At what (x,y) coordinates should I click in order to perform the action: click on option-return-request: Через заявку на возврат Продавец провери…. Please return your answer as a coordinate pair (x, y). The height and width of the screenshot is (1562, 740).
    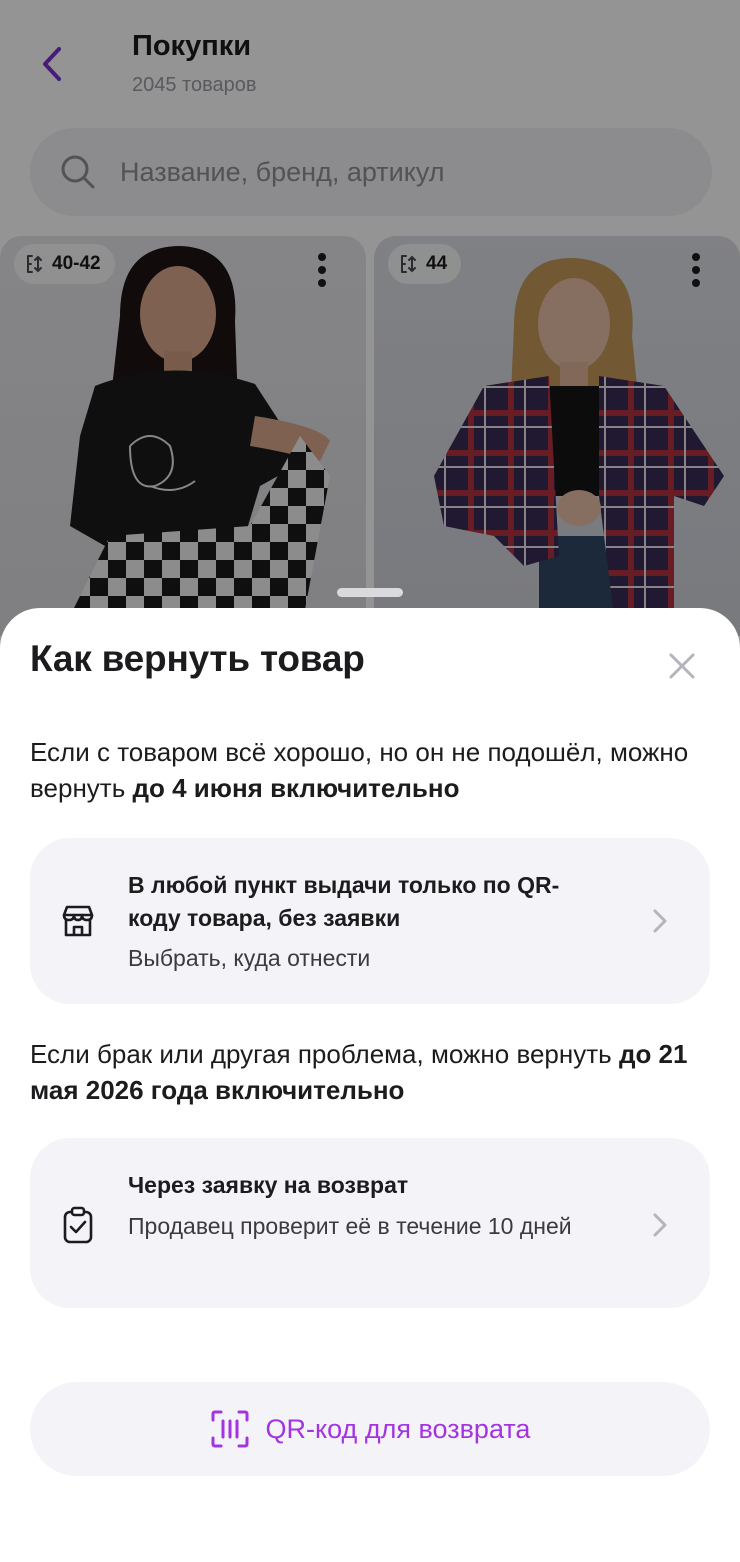
    Looking at the image, I should click on (370, 1223).